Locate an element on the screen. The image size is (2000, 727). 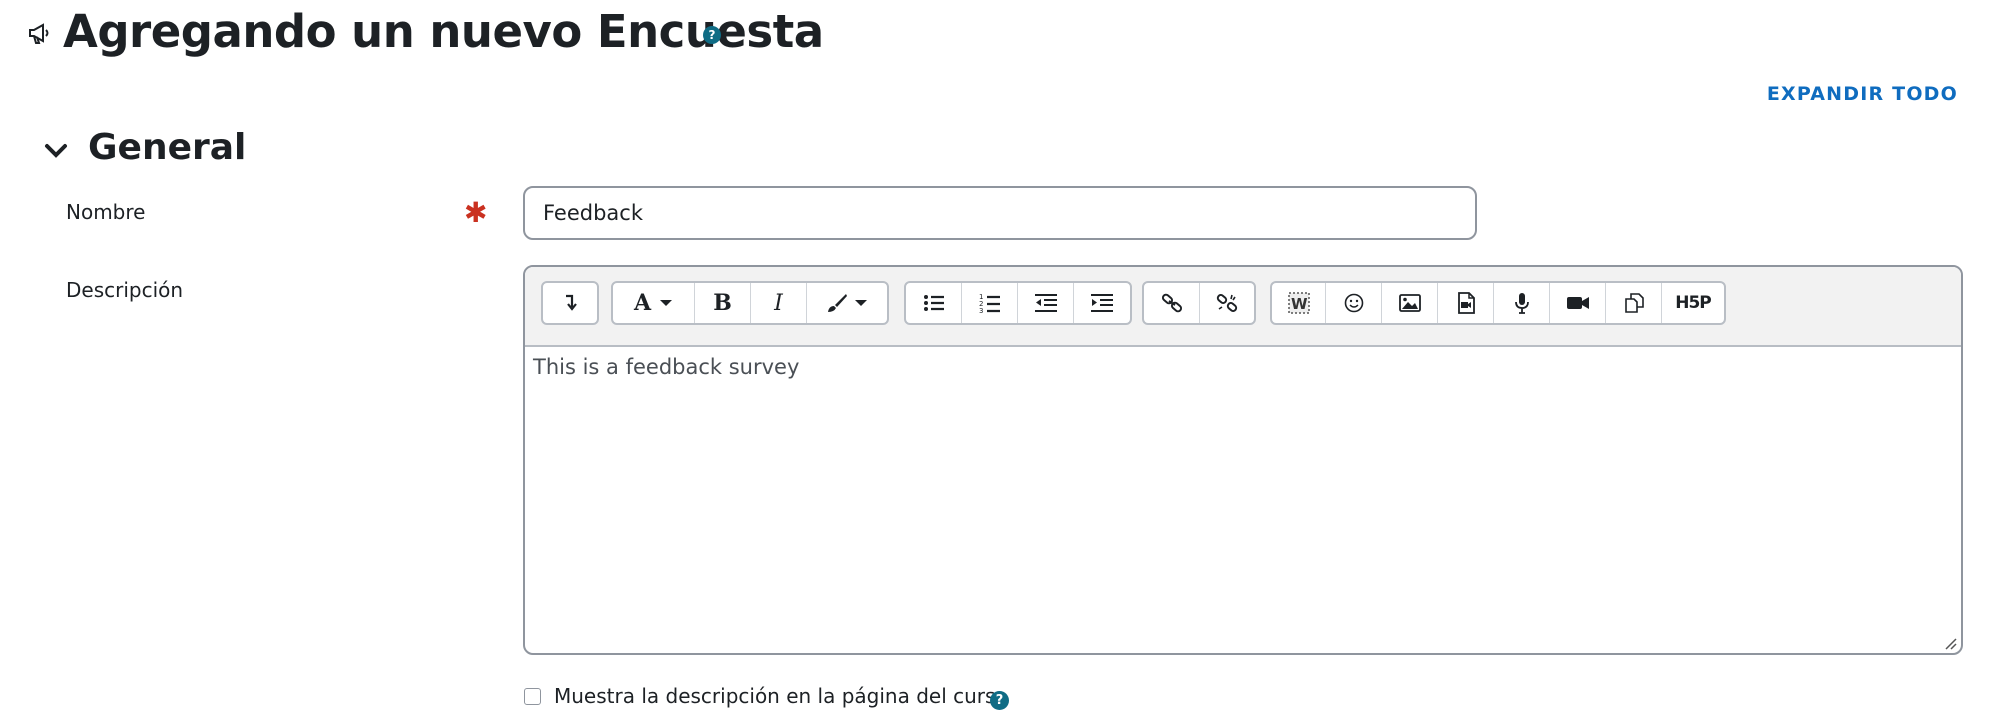
toolbar-group-media: W H5P is located at coordinates (1498, 303).